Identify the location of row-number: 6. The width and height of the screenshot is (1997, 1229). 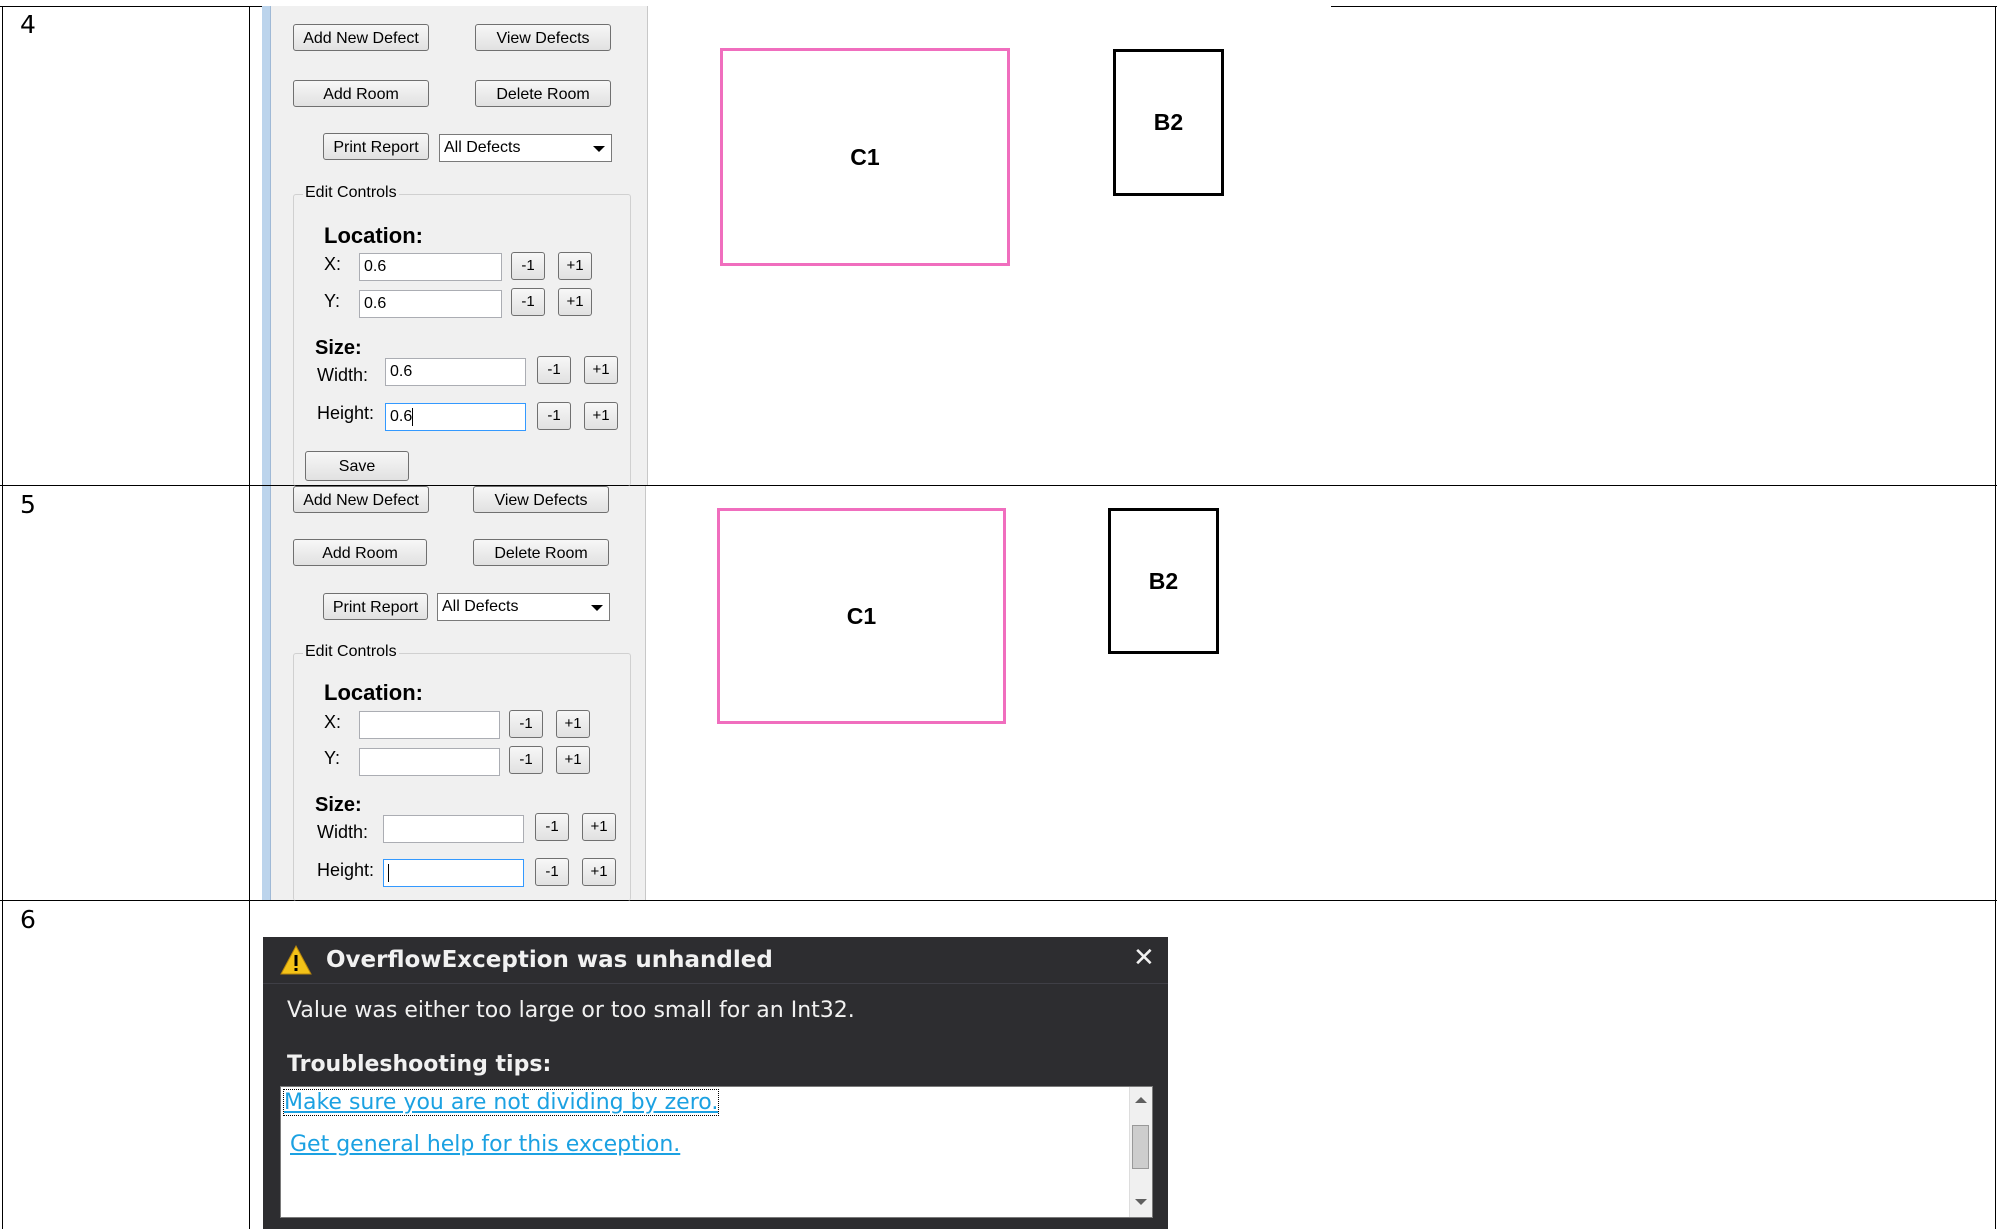
(28, 919).